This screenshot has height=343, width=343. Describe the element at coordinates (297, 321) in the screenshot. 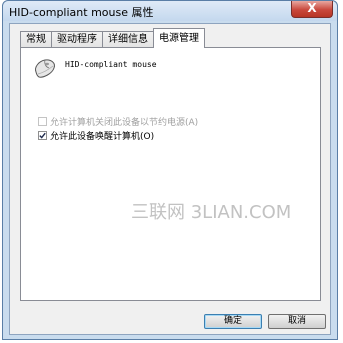

I see `cancel-button: 取消` at that location.